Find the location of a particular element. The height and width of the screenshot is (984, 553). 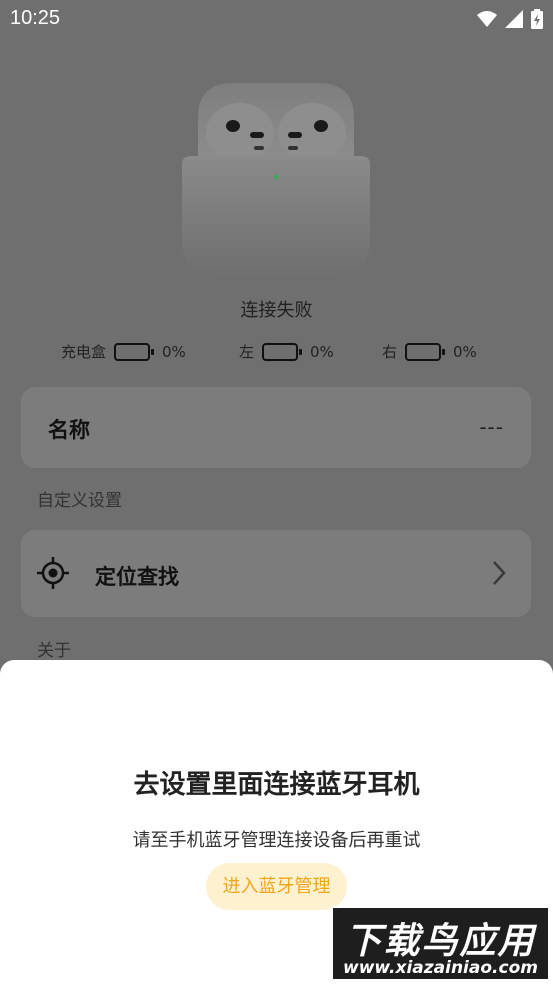

locate-find-row: 定位查找 is located at coordinates (276, 573).